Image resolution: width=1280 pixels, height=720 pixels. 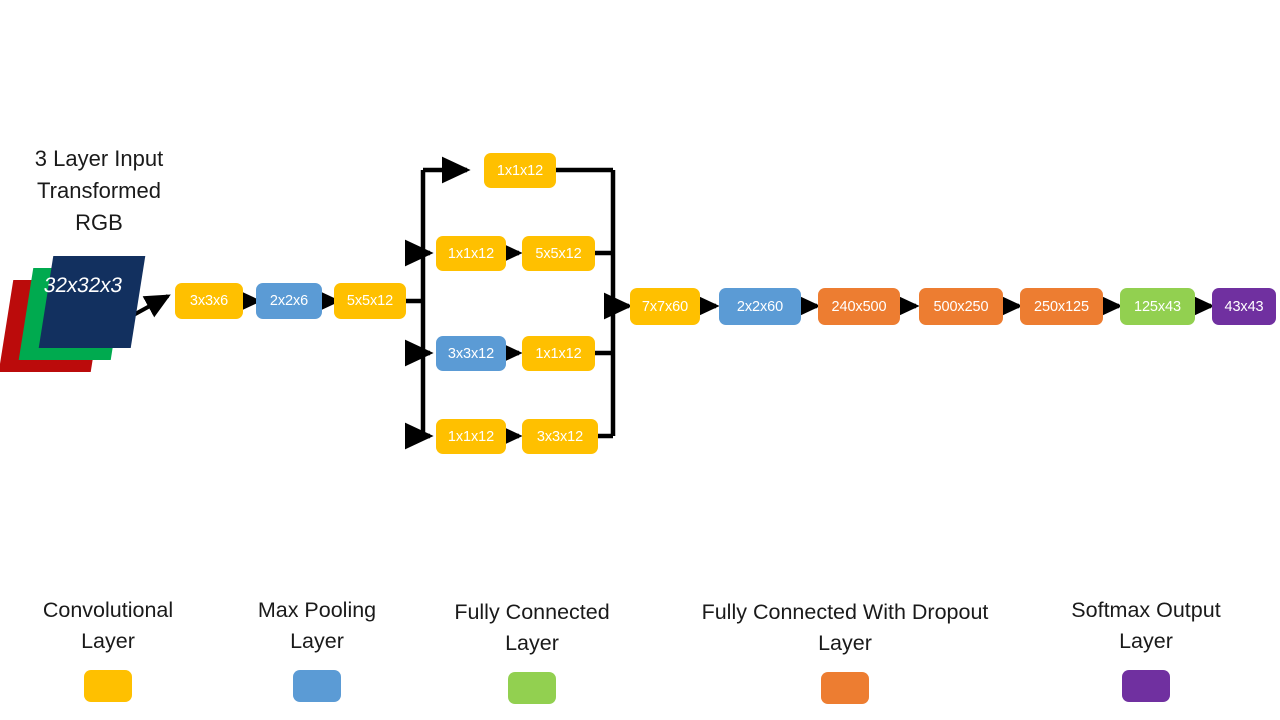 I want to click on page-title-line-1: 3 Layer Input, so click(x=99, y=158).